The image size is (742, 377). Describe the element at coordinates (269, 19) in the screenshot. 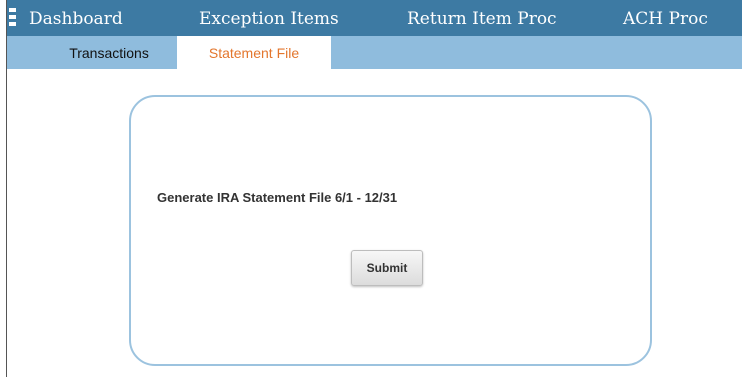

I see `nav-item-exception-items: Exception Items` at that location.